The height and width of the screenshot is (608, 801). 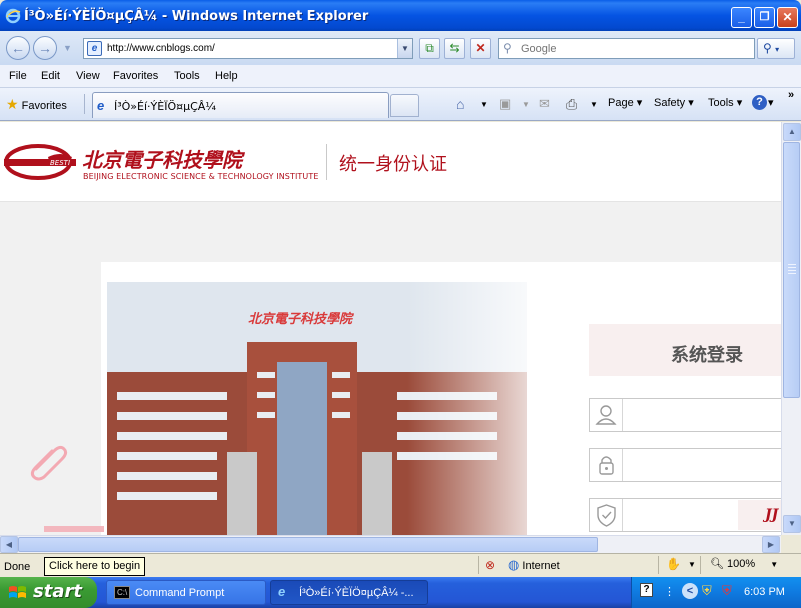 I want to click on stop-button: ✕, so click(x=480, y=48).